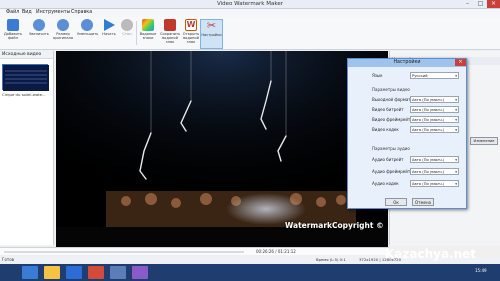  What do you see at coordinates (428, 160) in the screenshot?
I see `audio-bitrate-value: Авто (По умолч.)` at bounding box center [428, 160].